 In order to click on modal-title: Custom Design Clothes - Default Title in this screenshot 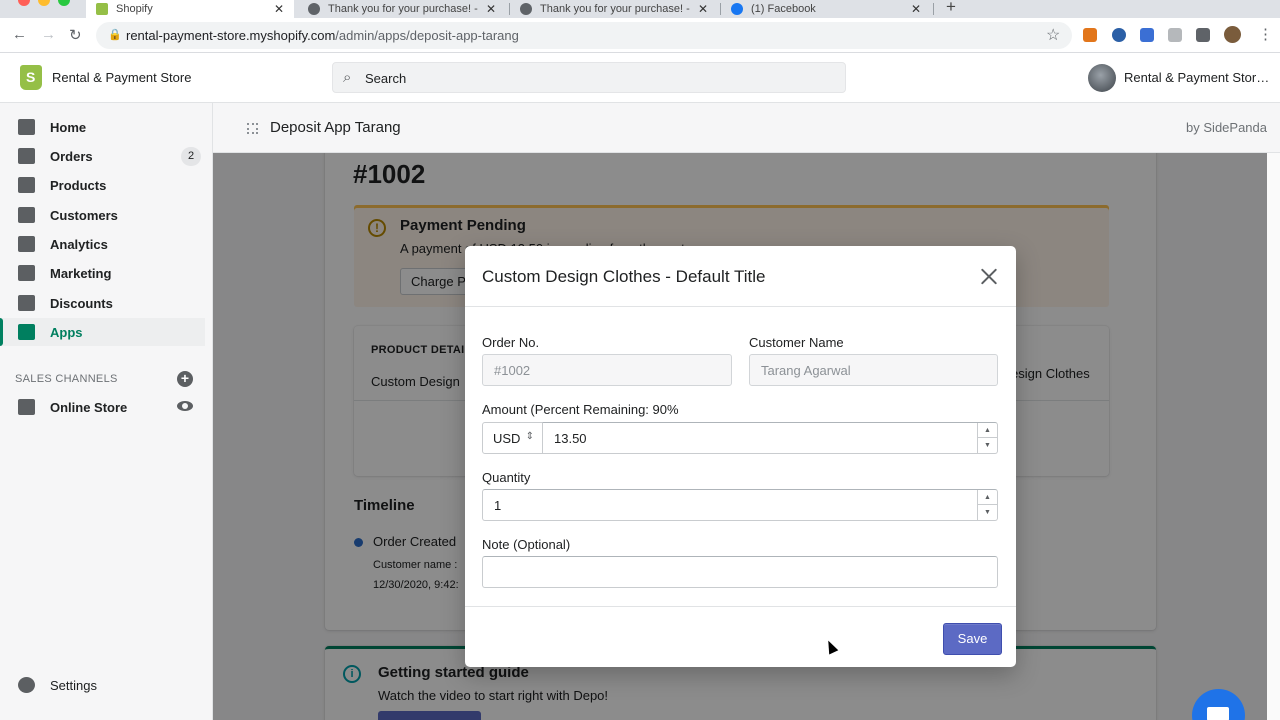, I will do `click(624, 276)`.